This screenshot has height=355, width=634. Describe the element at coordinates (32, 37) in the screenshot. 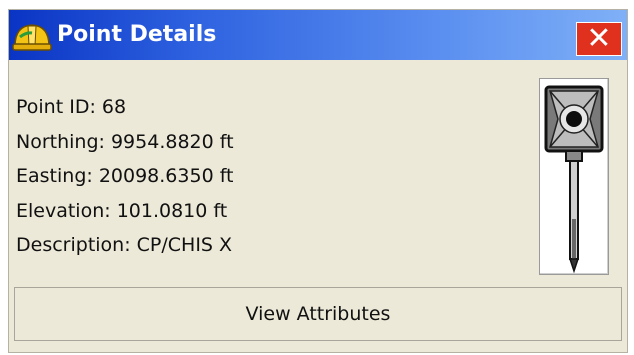

I see `hardhat-icon` at that location.